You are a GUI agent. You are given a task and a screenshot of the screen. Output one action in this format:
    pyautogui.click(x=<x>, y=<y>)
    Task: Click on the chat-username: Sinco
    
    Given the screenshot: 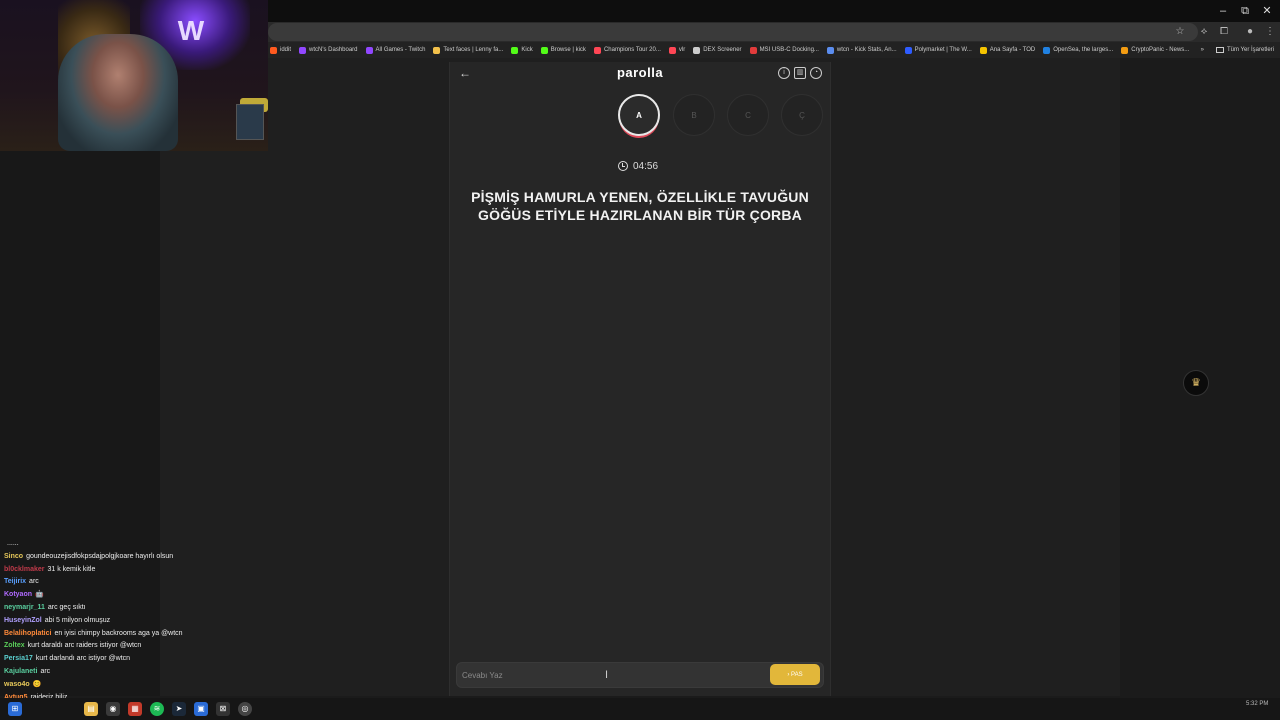 What is the action you would take?
    pyautogui.click(x=13, y=556)
    